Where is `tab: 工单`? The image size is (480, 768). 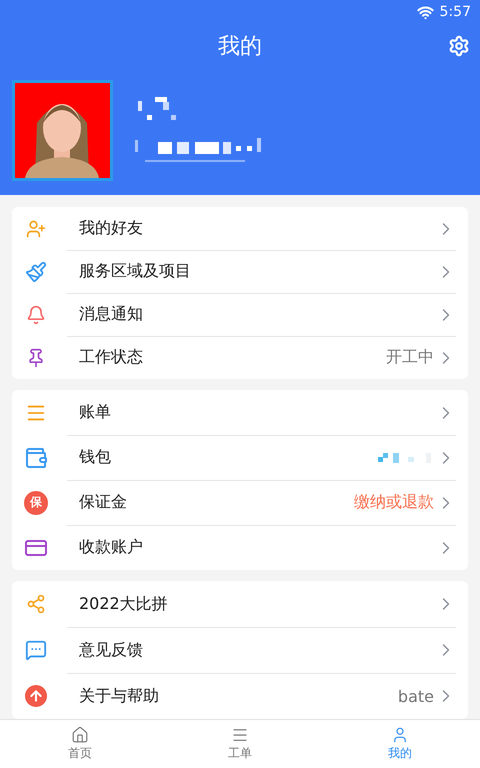 tab: 工单 is located at coordinates (240, 744).